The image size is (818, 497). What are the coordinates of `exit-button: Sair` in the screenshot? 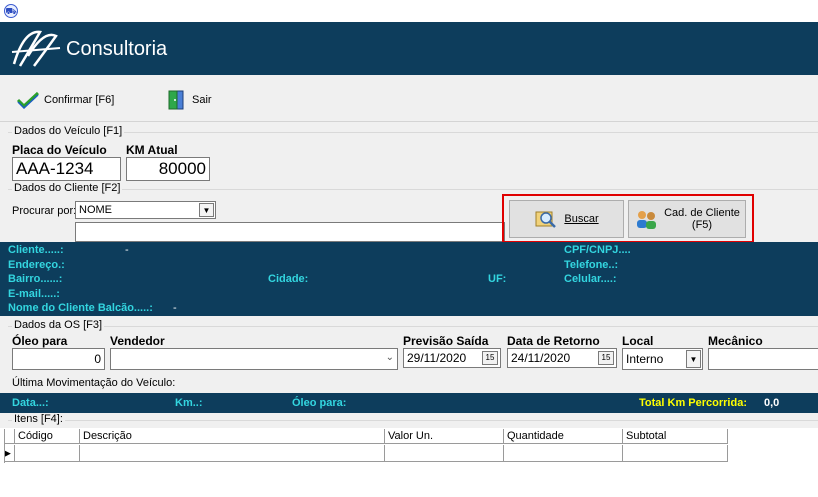 It's located at (189, 100).